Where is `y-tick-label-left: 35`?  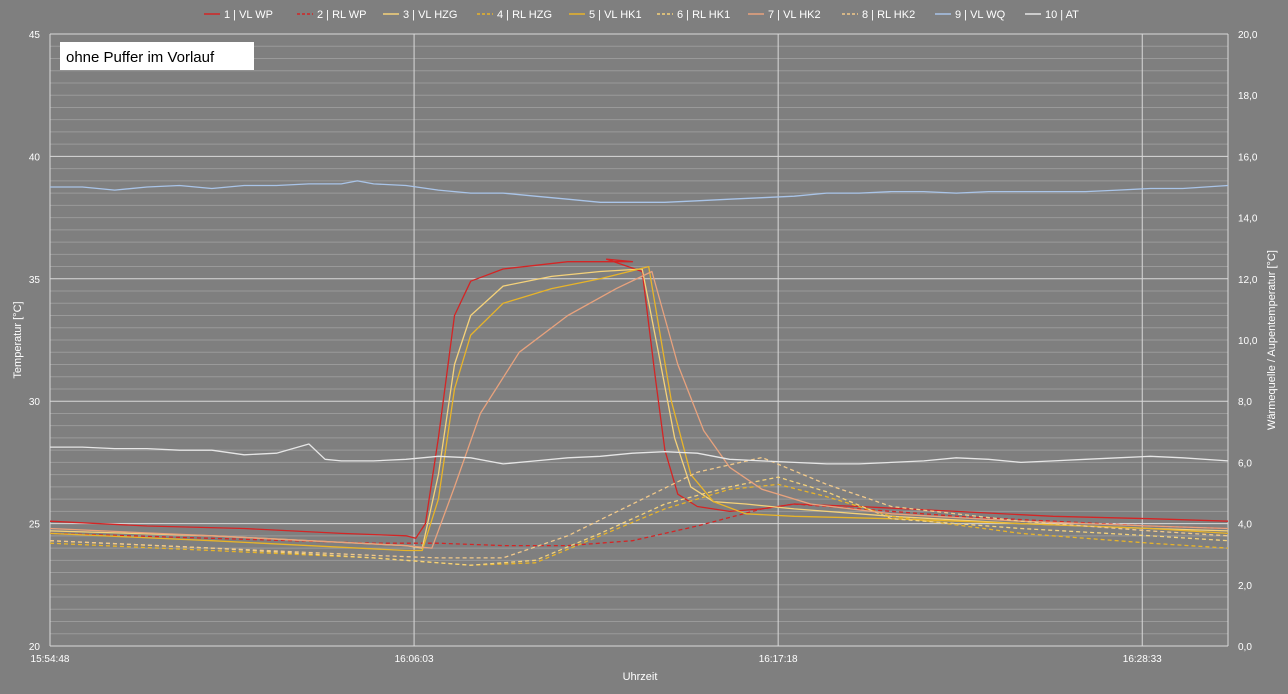
y-tick-label-left: 35 is located at coordinates (35, 280).